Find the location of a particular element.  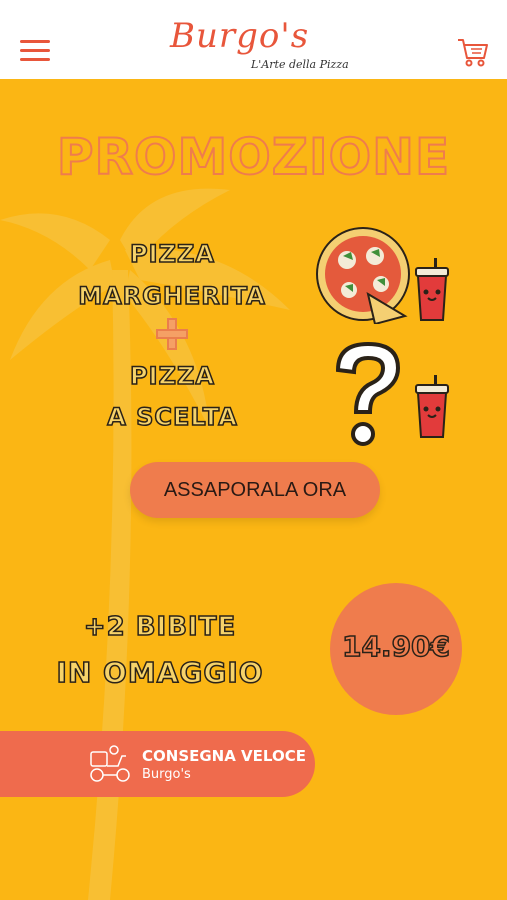

cart-icon is located at coordinates (473, 52).